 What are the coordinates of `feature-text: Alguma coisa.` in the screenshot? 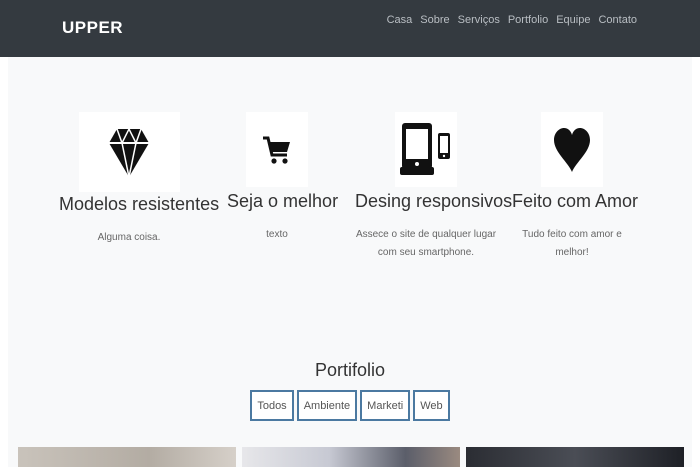 It's located at (129, 237).